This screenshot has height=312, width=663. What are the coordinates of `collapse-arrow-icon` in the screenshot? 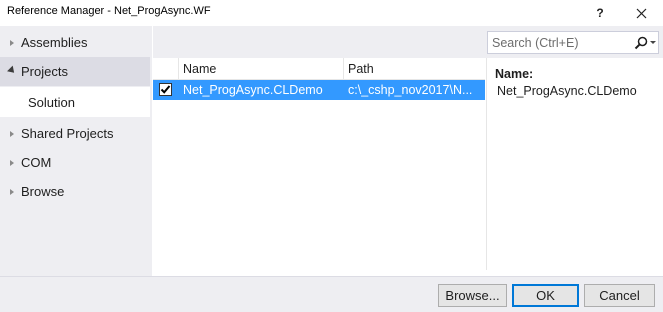 It's located at (12, 71).